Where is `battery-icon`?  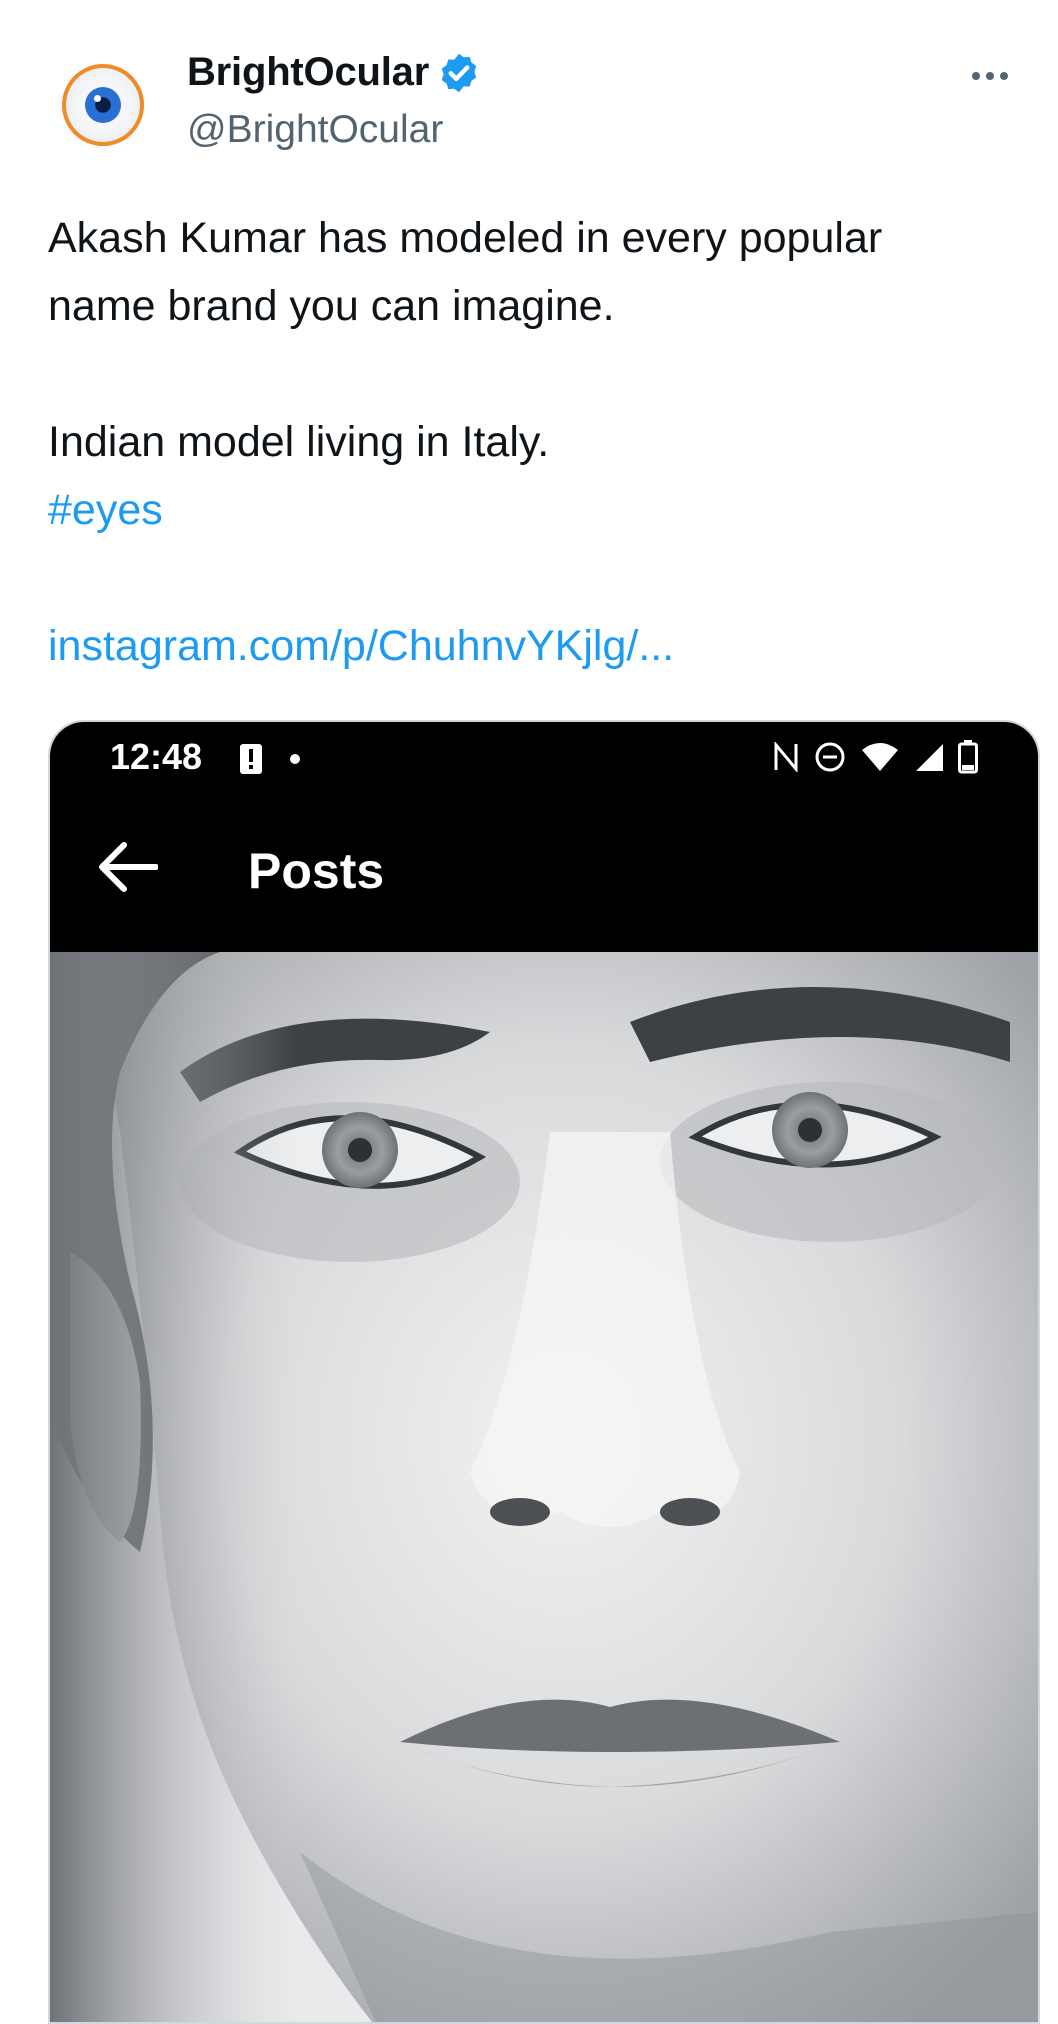
battery-icon is located at coordinates (968, 757).